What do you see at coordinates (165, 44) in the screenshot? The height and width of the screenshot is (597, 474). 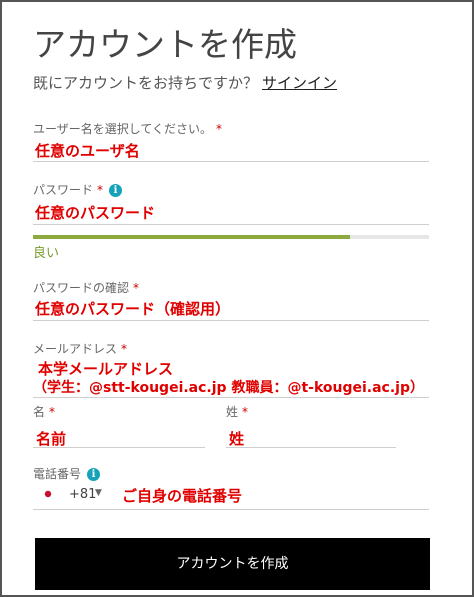 I see `page-title: アカウントを作成` at bounding box center [165, 44].